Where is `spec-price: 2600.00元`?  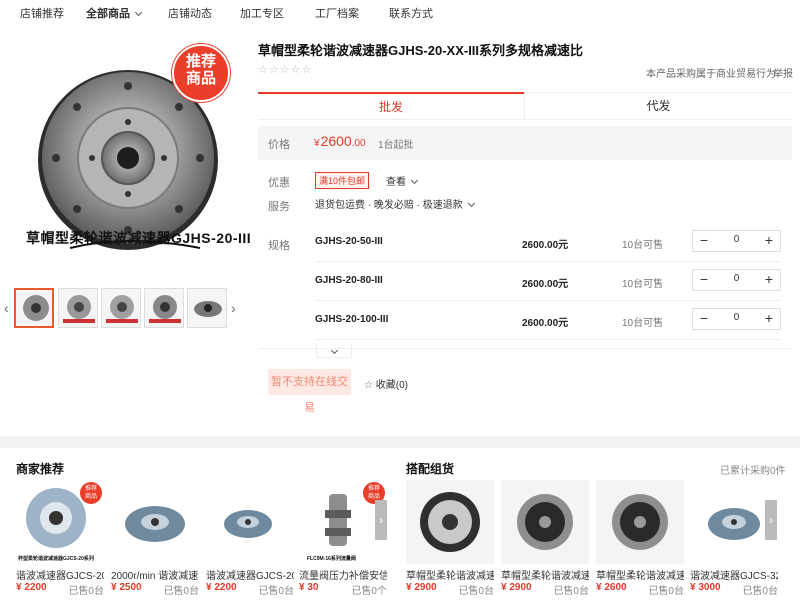 spec-price: 2600.00元 is located at coordinates (545, 245).